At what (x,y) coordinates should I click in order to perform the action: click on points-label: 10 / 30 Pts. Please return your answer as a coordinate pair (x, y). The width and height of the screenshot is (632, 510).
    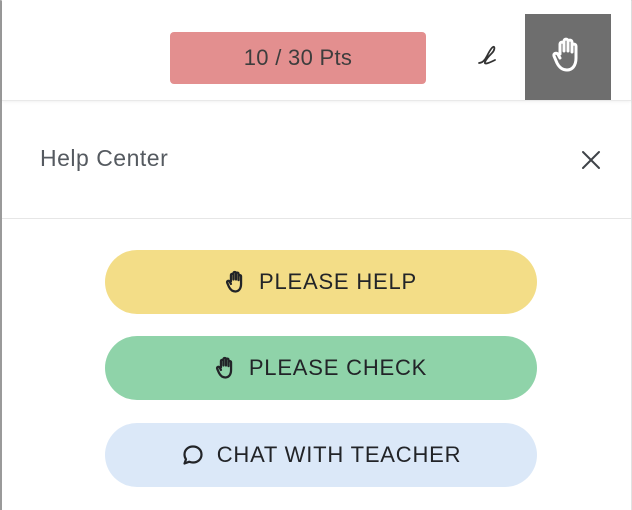
    Looking at the image, I should click on (298, 57).